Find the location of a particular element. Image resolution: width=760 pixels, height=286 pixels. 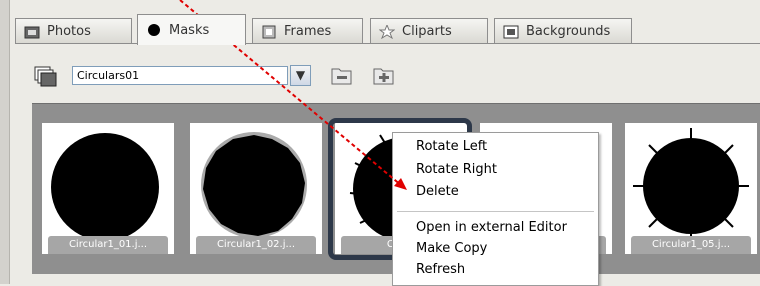

tab-masks: Masks is located at coordinates (191, 29).